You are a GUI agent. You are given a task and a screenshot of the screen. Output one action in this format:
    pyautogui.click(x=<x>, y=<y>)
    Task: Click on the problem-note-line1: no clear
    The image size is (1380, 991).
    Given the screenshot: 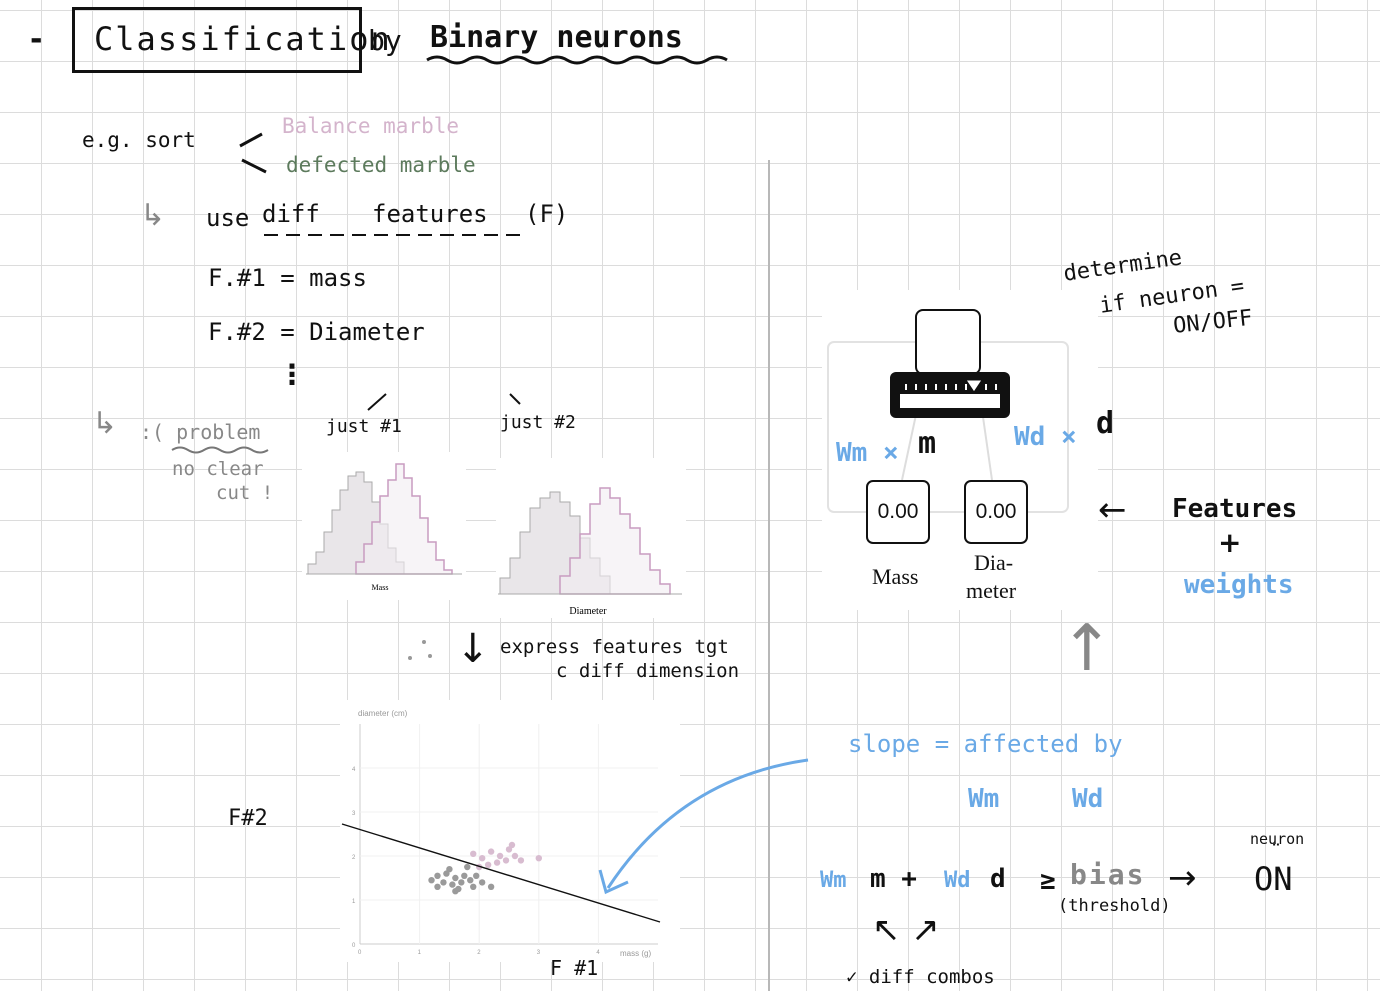 What is the action you would take?
    pyautogui.click(x=218, y=469)
    